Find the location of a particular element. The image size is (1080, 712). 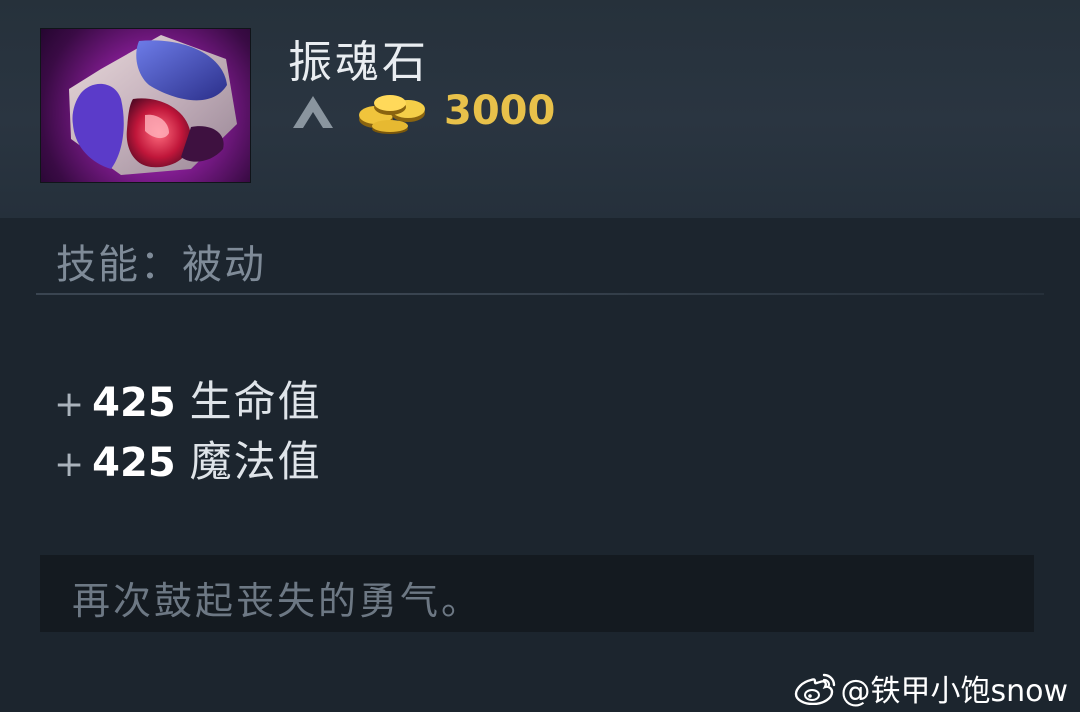

watermark: @铁甲小饱snow is located at coordinates (931, 688).